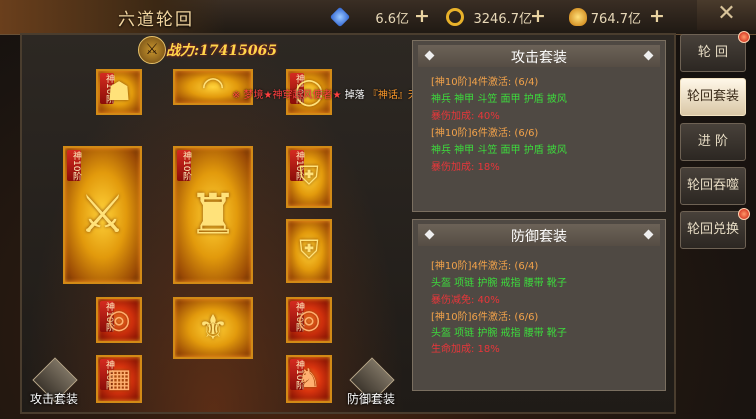 The height and width of the screenshot is (419, 756). I want to click on defense-6pc-bonus: 生命加成: 18%, so click(465, 349).